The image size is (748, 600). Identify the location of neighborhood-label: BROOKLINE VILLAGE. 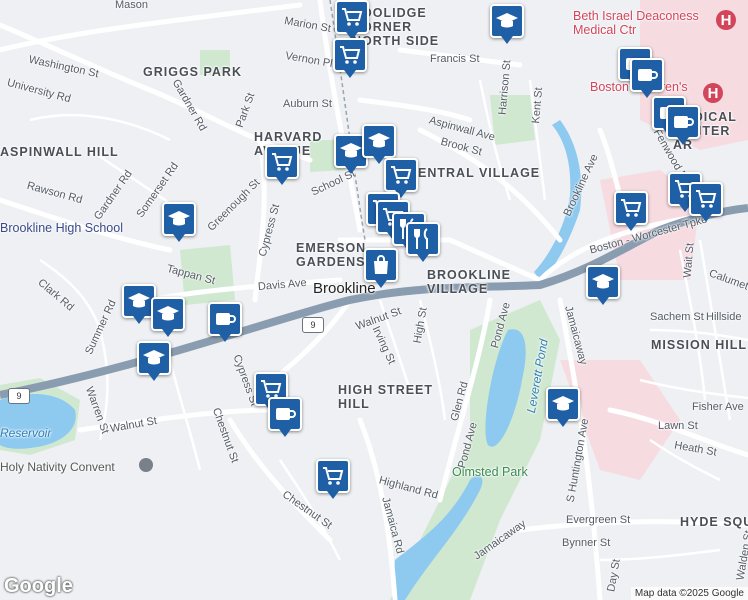
(469, 282).